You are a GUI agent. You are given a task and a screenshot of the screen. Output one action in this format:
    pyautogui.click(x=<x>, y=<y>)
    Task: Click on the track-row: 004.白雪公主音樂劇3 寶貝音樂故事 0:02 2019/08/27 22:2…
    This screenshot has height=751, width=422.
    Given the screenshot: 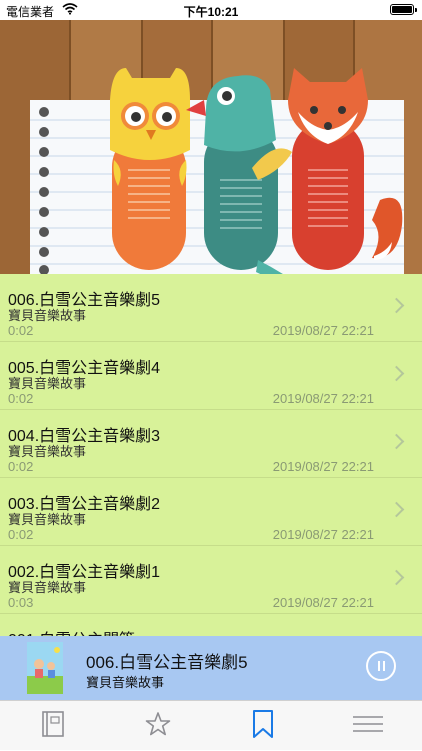 What is the action you would take?
    pyautogui.click(x=211, y=444)
    